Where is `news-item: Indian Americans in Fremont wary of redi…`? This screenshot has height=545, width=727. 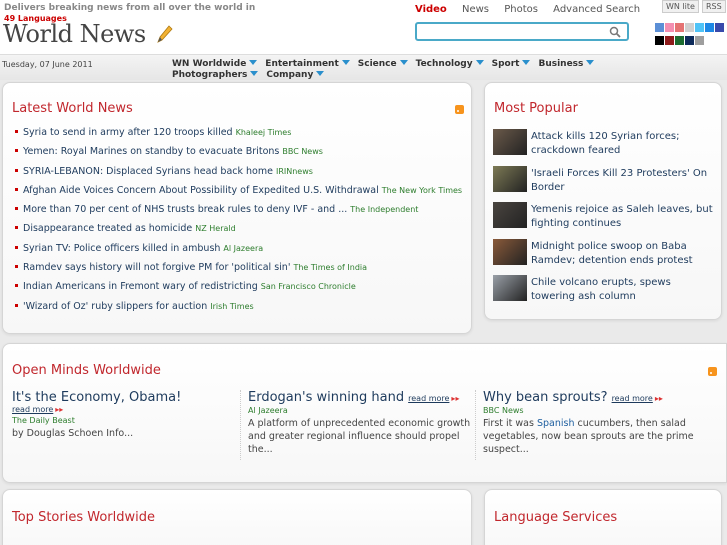
news-item: Indian Americans in Fremont wary of redi… is located at coordinates (238, 290).